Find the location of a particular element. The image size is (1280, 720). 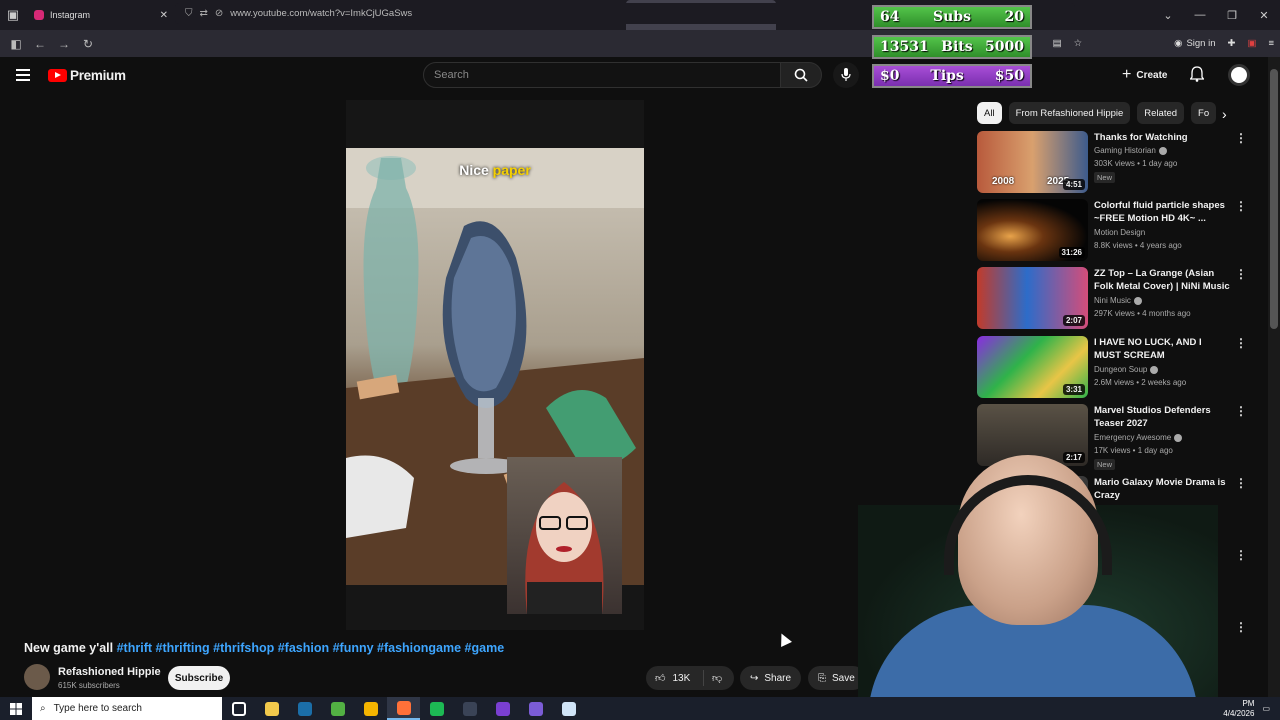

xbox-taskbar-button is located at coordinates (337, 708).